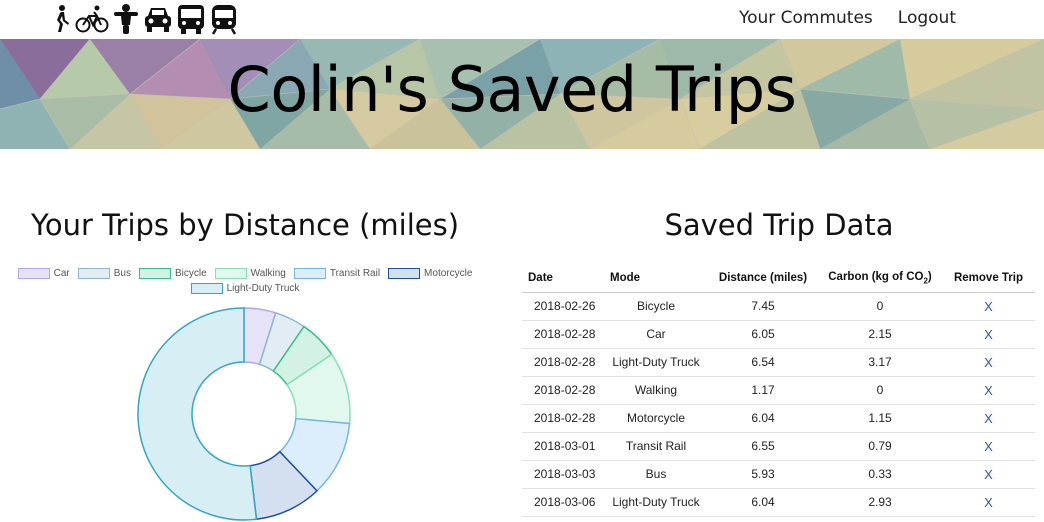  Describe the element at coordinates (563, 446) in the screenshot. I see `trip-date-cell: 2018-03-01` at that location.